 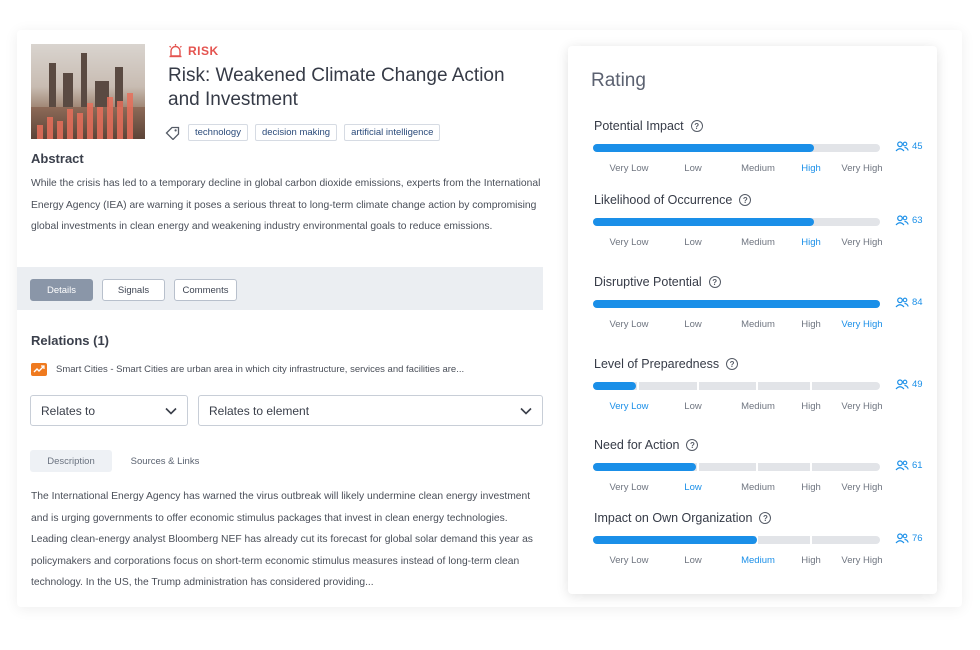 What do you see at coordinates (909, 538) in the screenshot?
I see `voters-count: 76` at bounding box center [909, 538].